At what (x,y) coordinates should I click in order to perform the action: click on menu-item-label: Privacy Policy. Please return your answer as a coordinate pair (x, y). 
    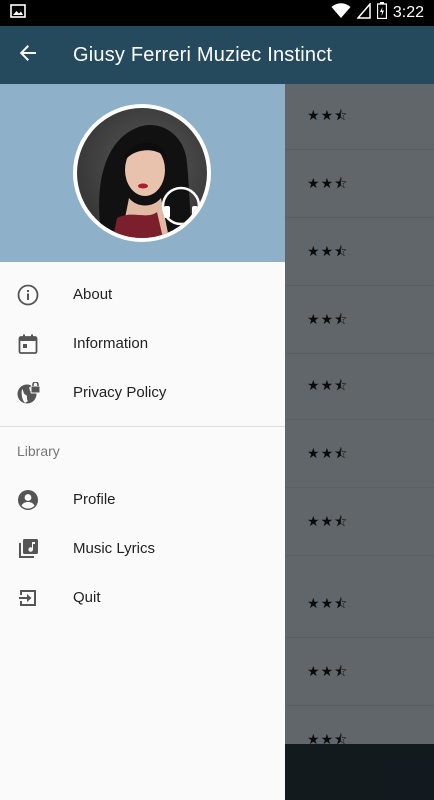
    Looking at the image, I should click on (120, 392).